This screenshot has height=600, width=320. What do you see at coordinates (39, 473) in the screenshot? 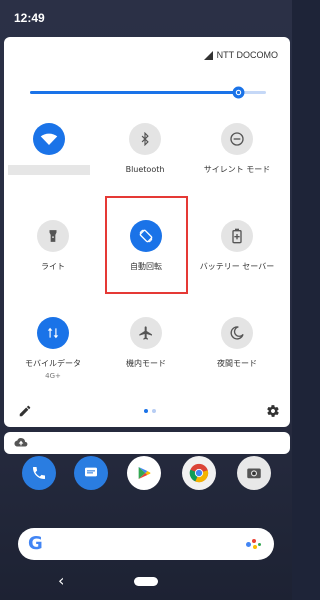
I see `phone-app-icon` at bounding box center [39, 473].